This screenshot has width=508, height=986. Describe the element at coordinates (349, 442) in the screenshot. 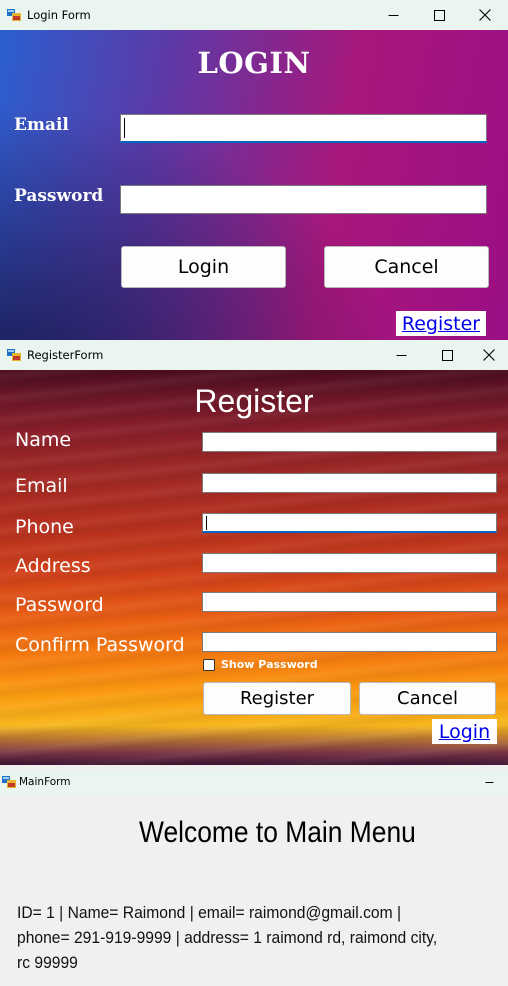

I see `name-input` at that location.